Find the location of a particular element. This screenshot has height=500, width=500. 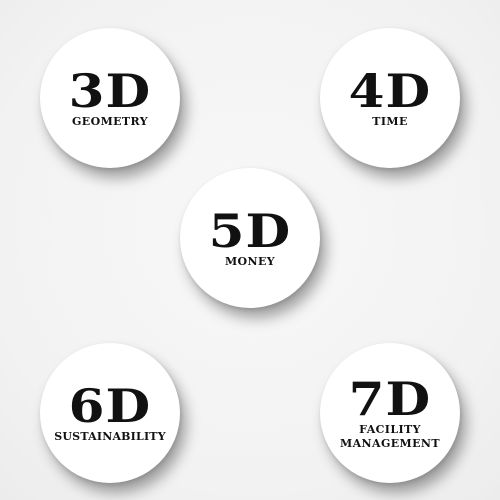

dimension-title: 3D is located at coordinates (110, 90).